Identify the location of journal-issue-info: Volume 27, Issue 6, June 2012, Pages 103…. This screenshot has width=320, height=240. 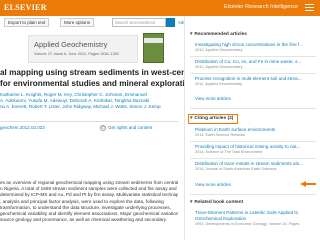
(76, 54).